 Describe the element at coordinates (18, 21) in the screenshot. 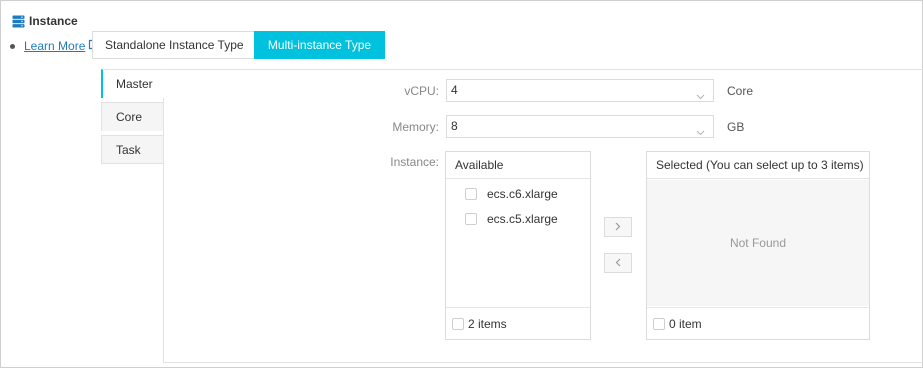

I see `server-stack-icon` at that location.